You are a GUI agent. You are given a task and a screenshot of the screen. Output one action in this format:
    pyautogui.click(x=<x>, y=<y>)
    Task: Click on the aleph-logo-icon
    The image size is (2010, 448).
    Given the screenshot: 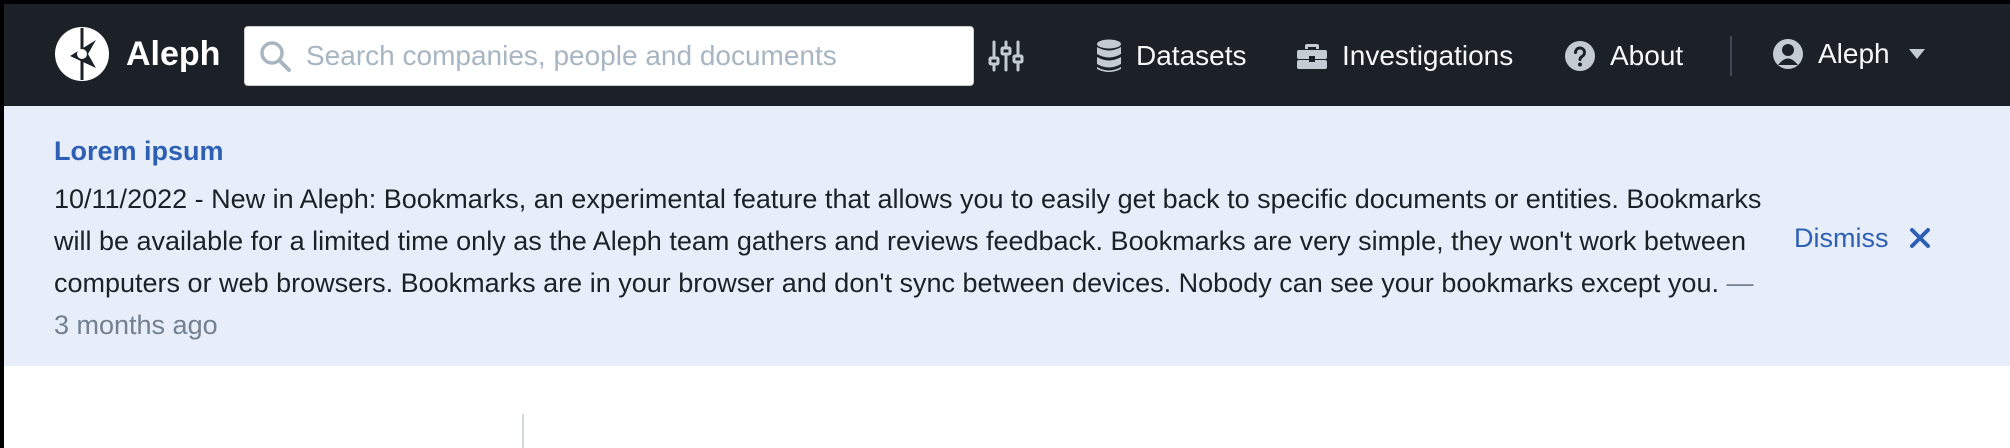 What is the action you would take?
    pyautogui.click(x=82, y=54)
    